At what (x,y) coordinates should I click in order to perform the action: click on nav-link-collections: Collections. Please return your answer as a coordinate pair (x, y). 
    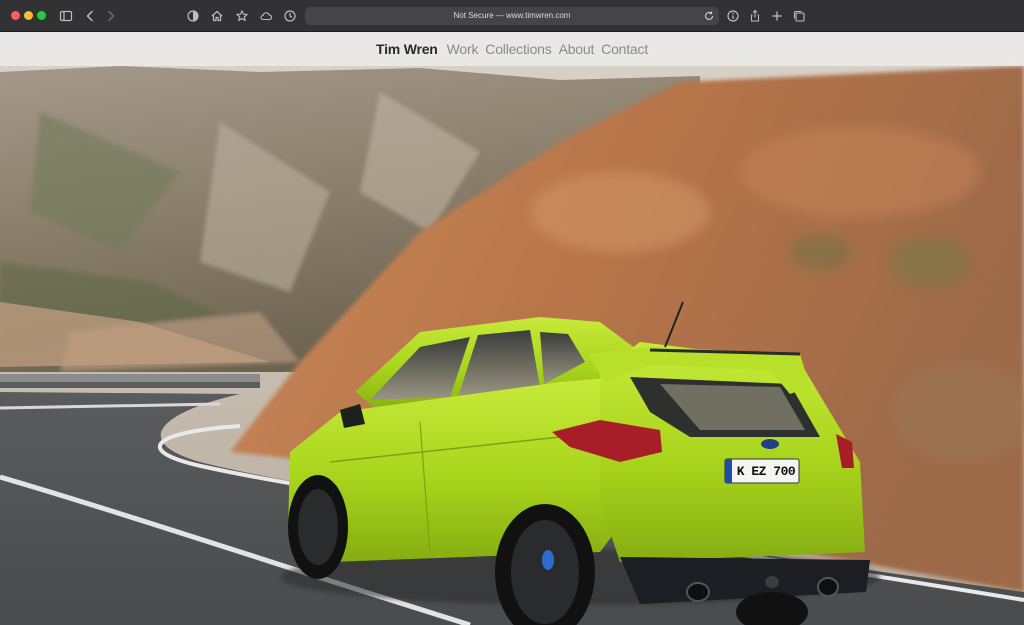
    Looking at the image, I should click on (518, 49).